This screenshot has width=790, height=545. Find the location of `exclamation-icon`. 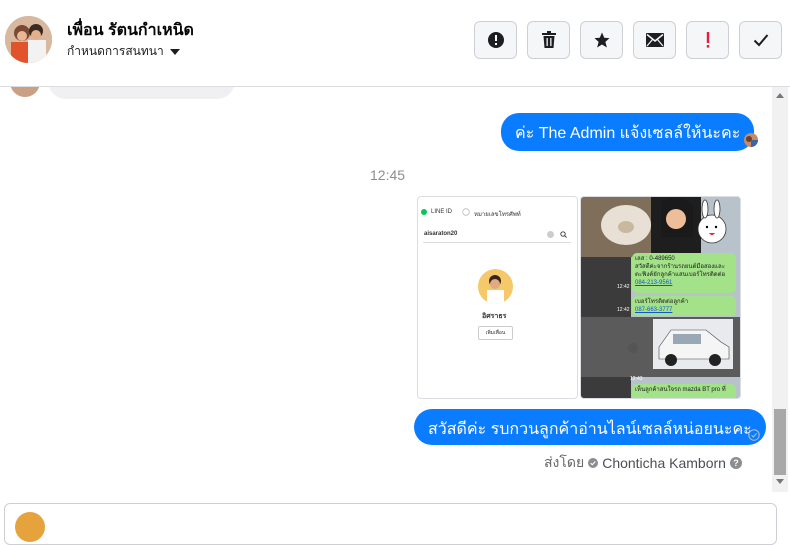

exclamation-icon is located at coordinates (707, 40).